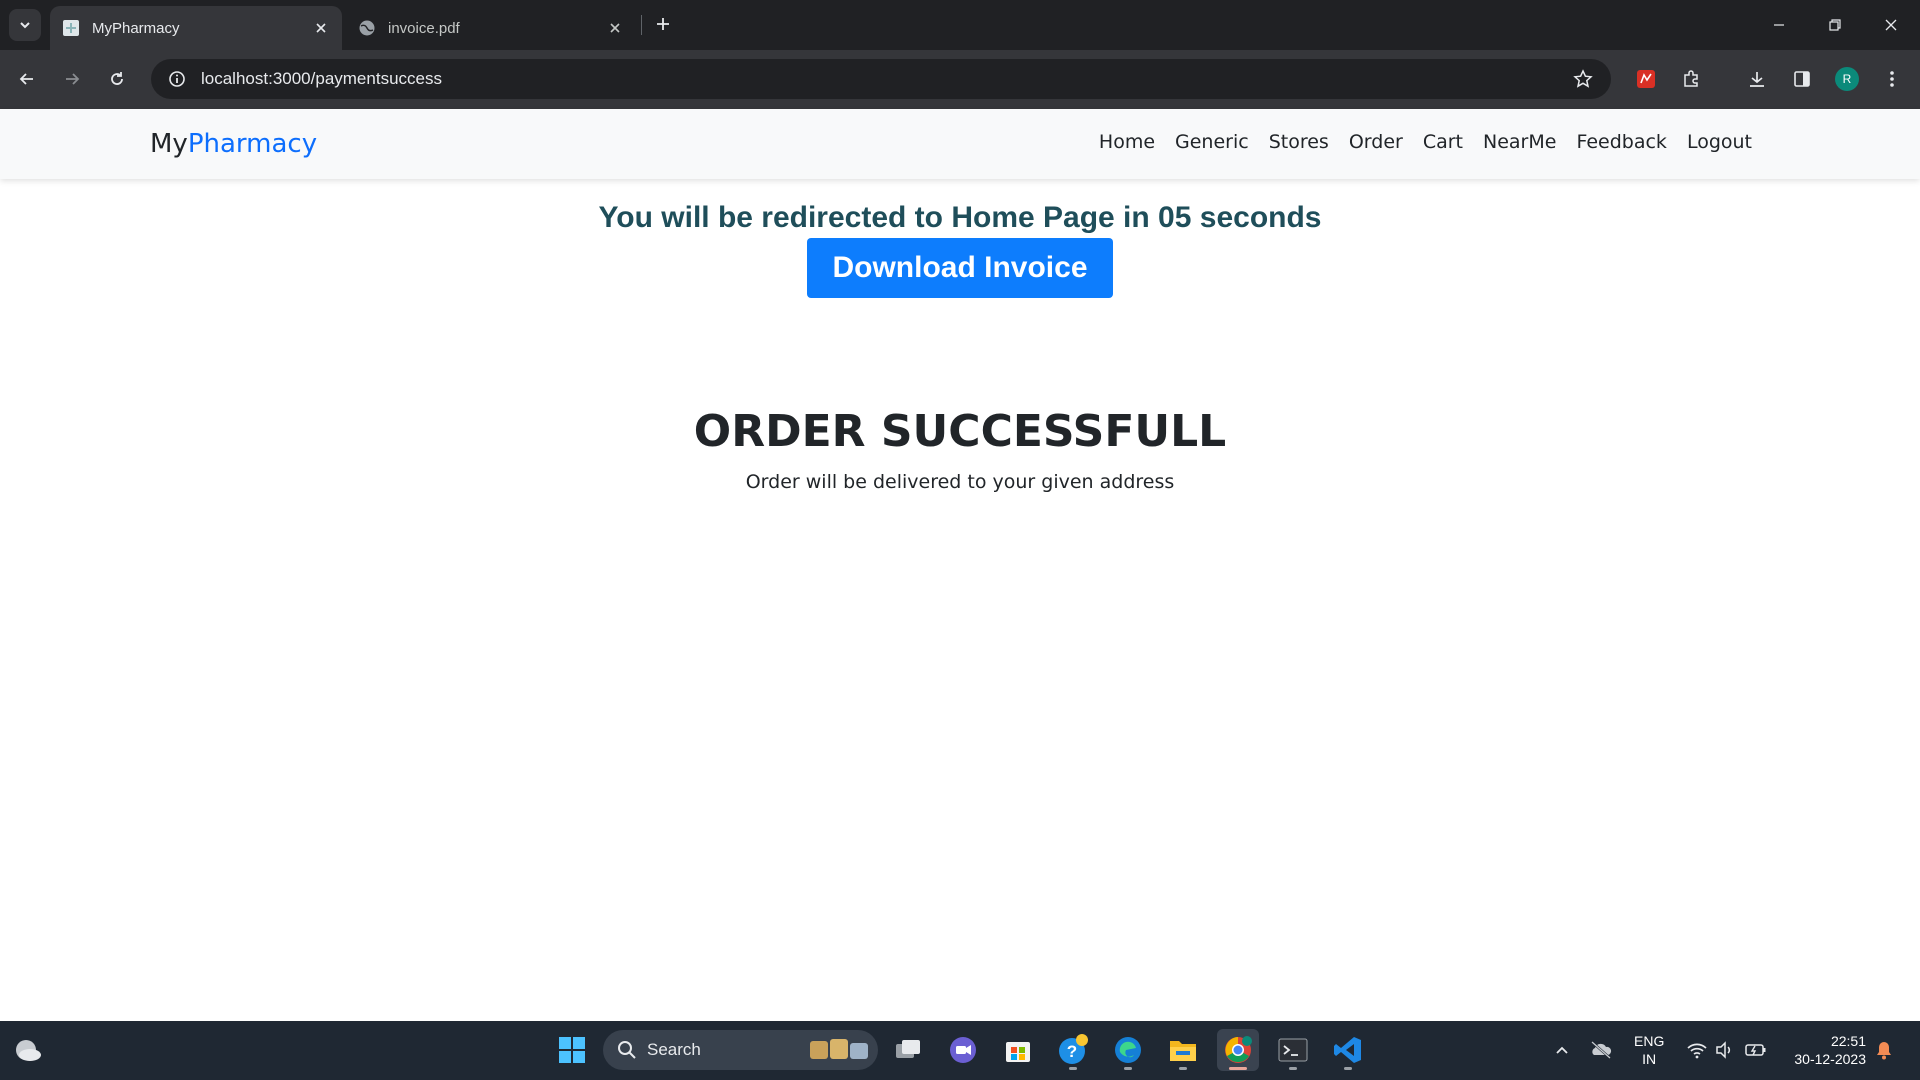 The image size is (1920, 1080). Describe the element at coordinates (72, 79) in the screenshot. I see `forward-button` at that location.